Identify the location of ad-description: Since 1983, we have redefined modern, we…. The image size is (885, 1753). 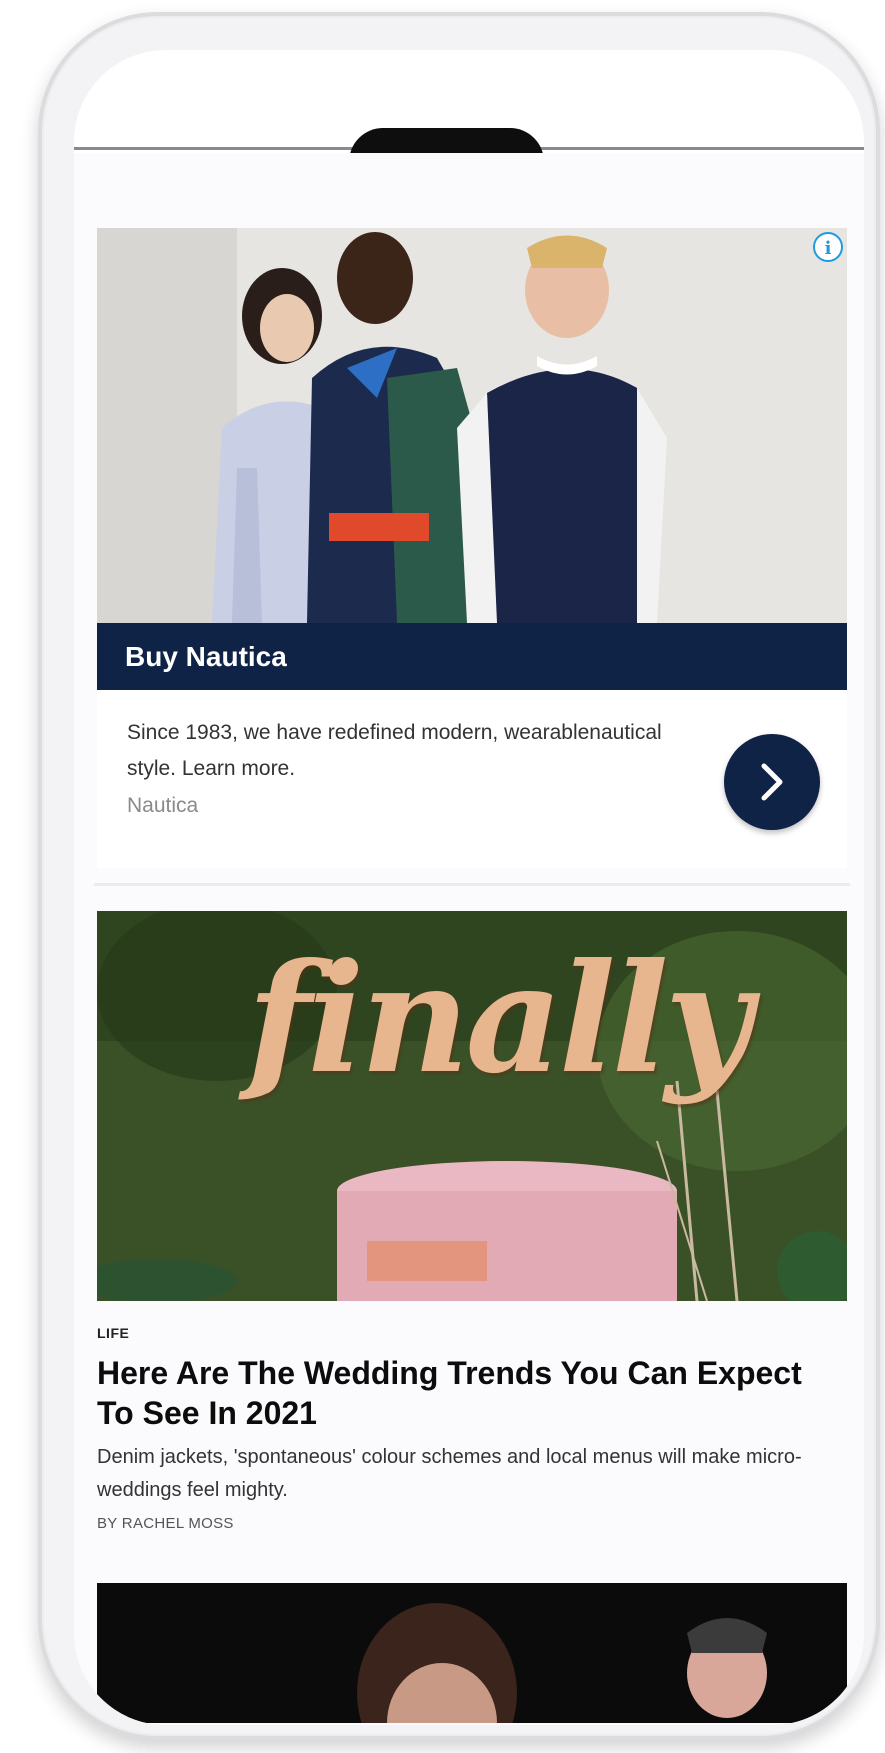
(407, 751).